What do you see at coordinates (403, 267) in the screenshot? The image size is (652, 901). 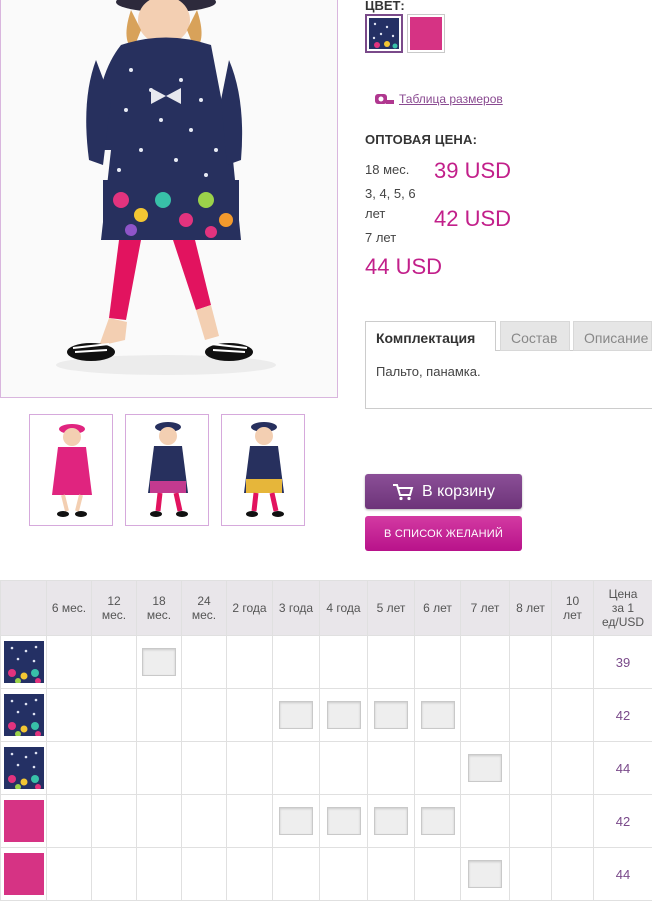 I see `price-value-7y: 44 USD` at bounding box center [403, 267].